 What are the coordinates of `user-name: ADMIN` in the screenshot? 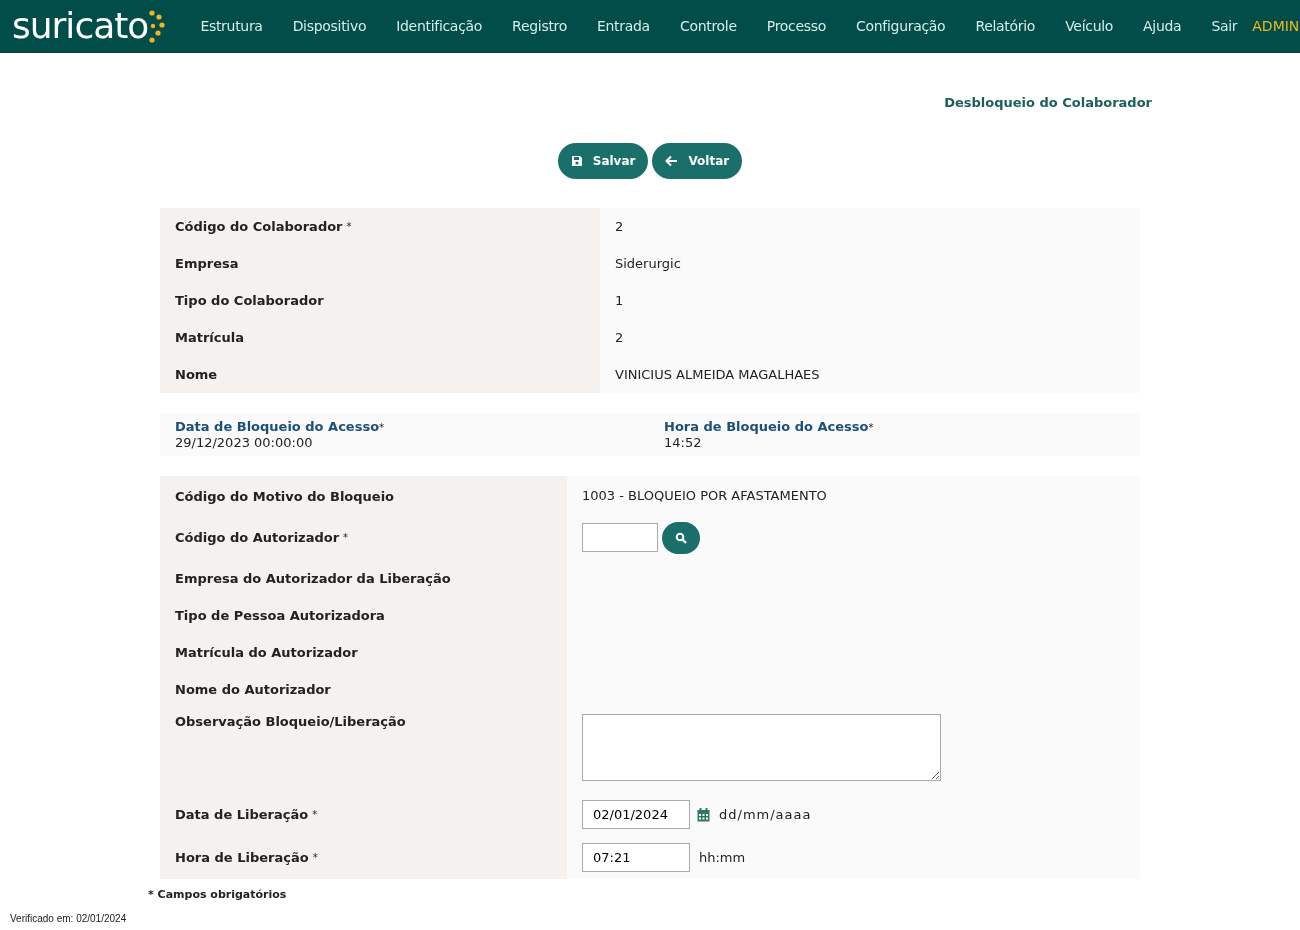 It's located at (1276, 26).